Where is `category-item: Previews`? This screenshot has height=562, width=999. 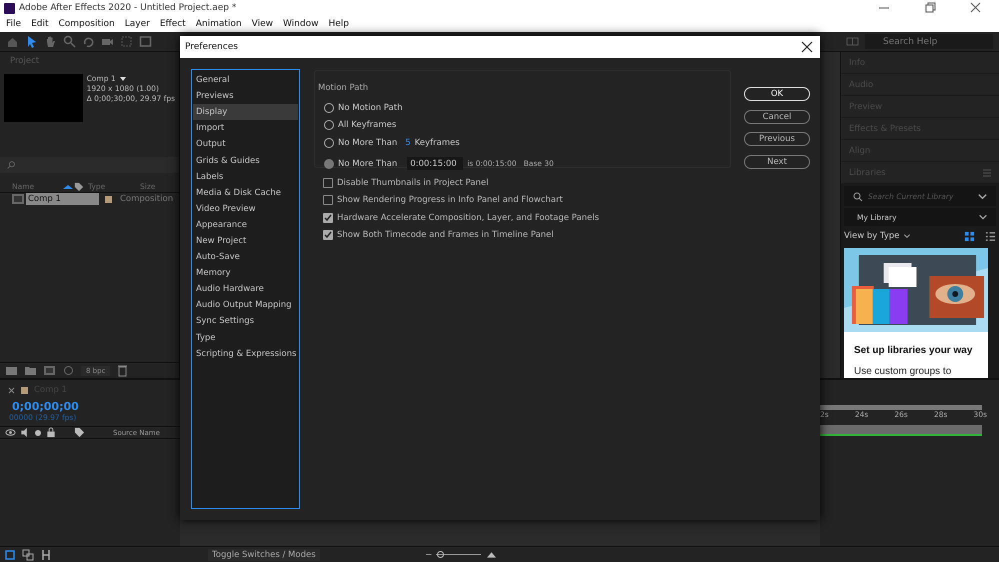
category-item: Previews is located at coordinates (245, 96).